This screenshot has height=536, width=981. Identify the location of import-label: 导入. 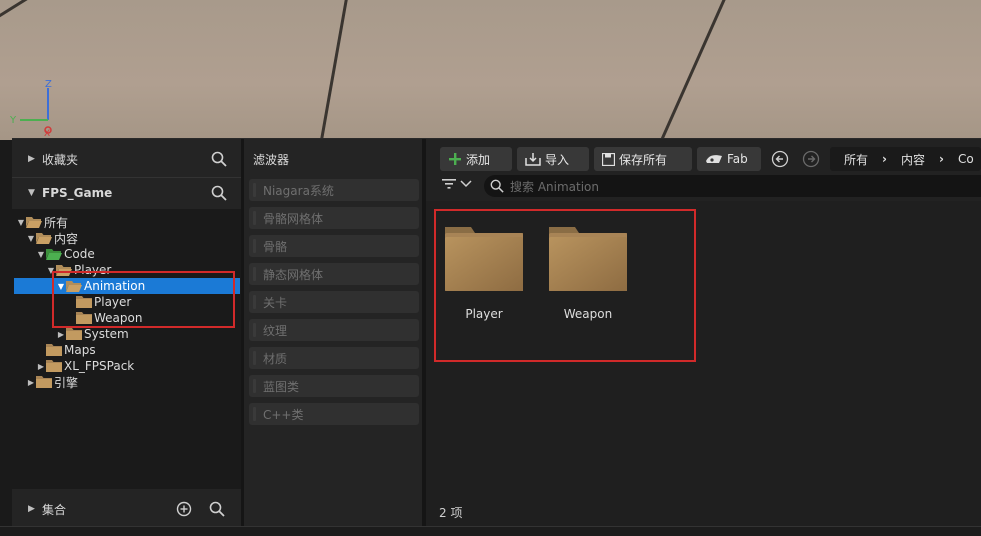
(557, 159).